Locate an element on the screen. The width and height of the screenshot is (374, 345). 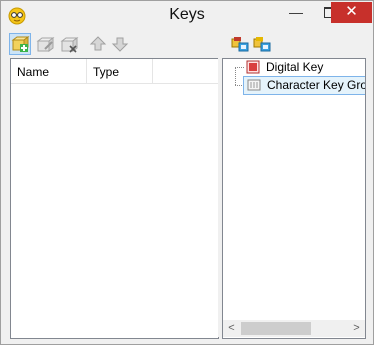
add-digital-key-icon is located at coordinates (240, 44).